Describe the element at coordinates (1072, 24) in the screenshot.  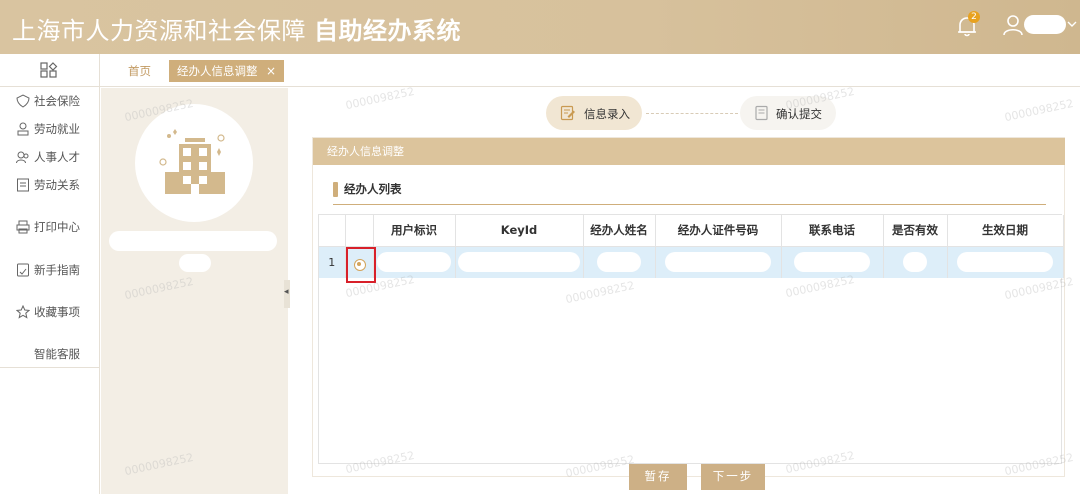
I see `chevron-down-icon` at that location.